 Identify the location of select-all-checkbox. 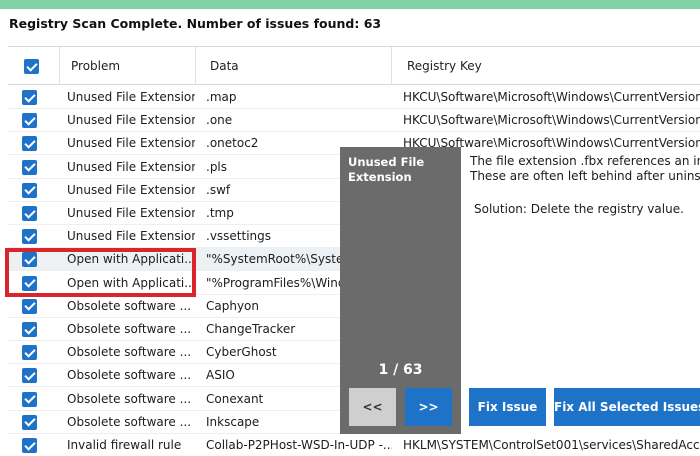
(31, 66).